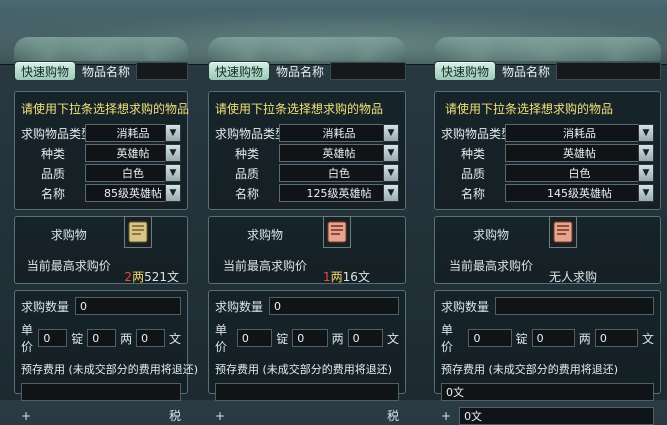 The image size is (667, 425). Describe the element at coordinates (155, 276) in the screenshot. I see `price-wen: 521` at that location.